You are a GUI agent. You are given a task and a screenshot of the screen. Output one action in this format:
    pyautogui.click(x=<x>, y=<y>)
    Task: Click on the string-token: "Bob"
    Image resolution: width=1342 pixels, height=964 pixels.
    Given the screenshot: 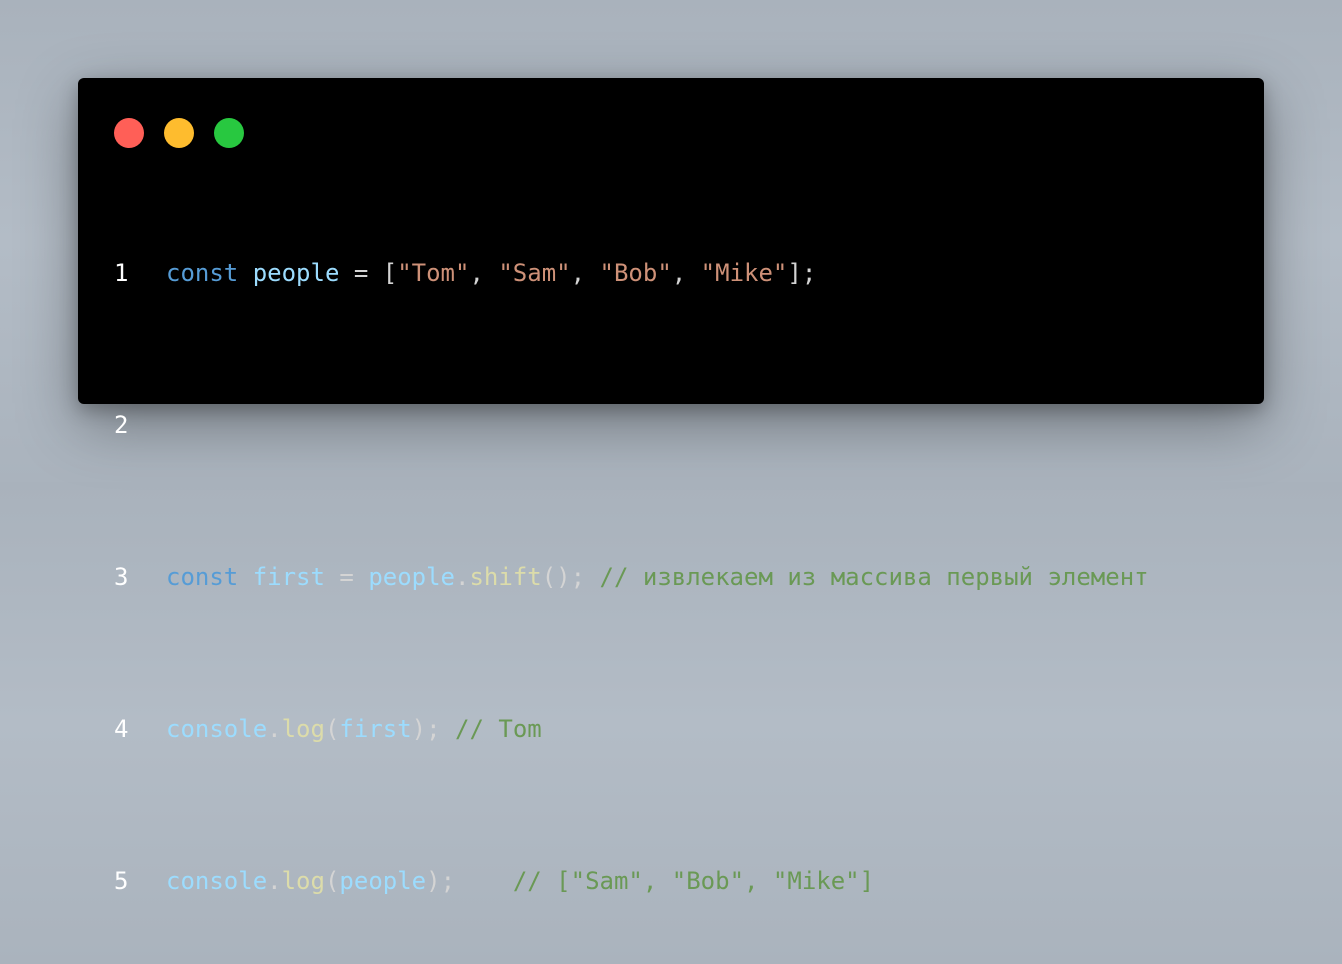 What is the action you would take?
    pyautogui.click(x=635, y=273)
    